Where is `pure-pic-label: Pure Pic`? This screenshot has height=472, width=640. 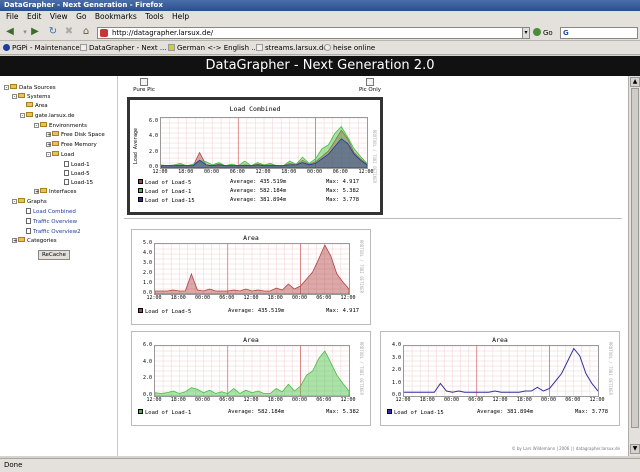 pure-pic-label: Pure Pic is located at coordinates (144, 90).